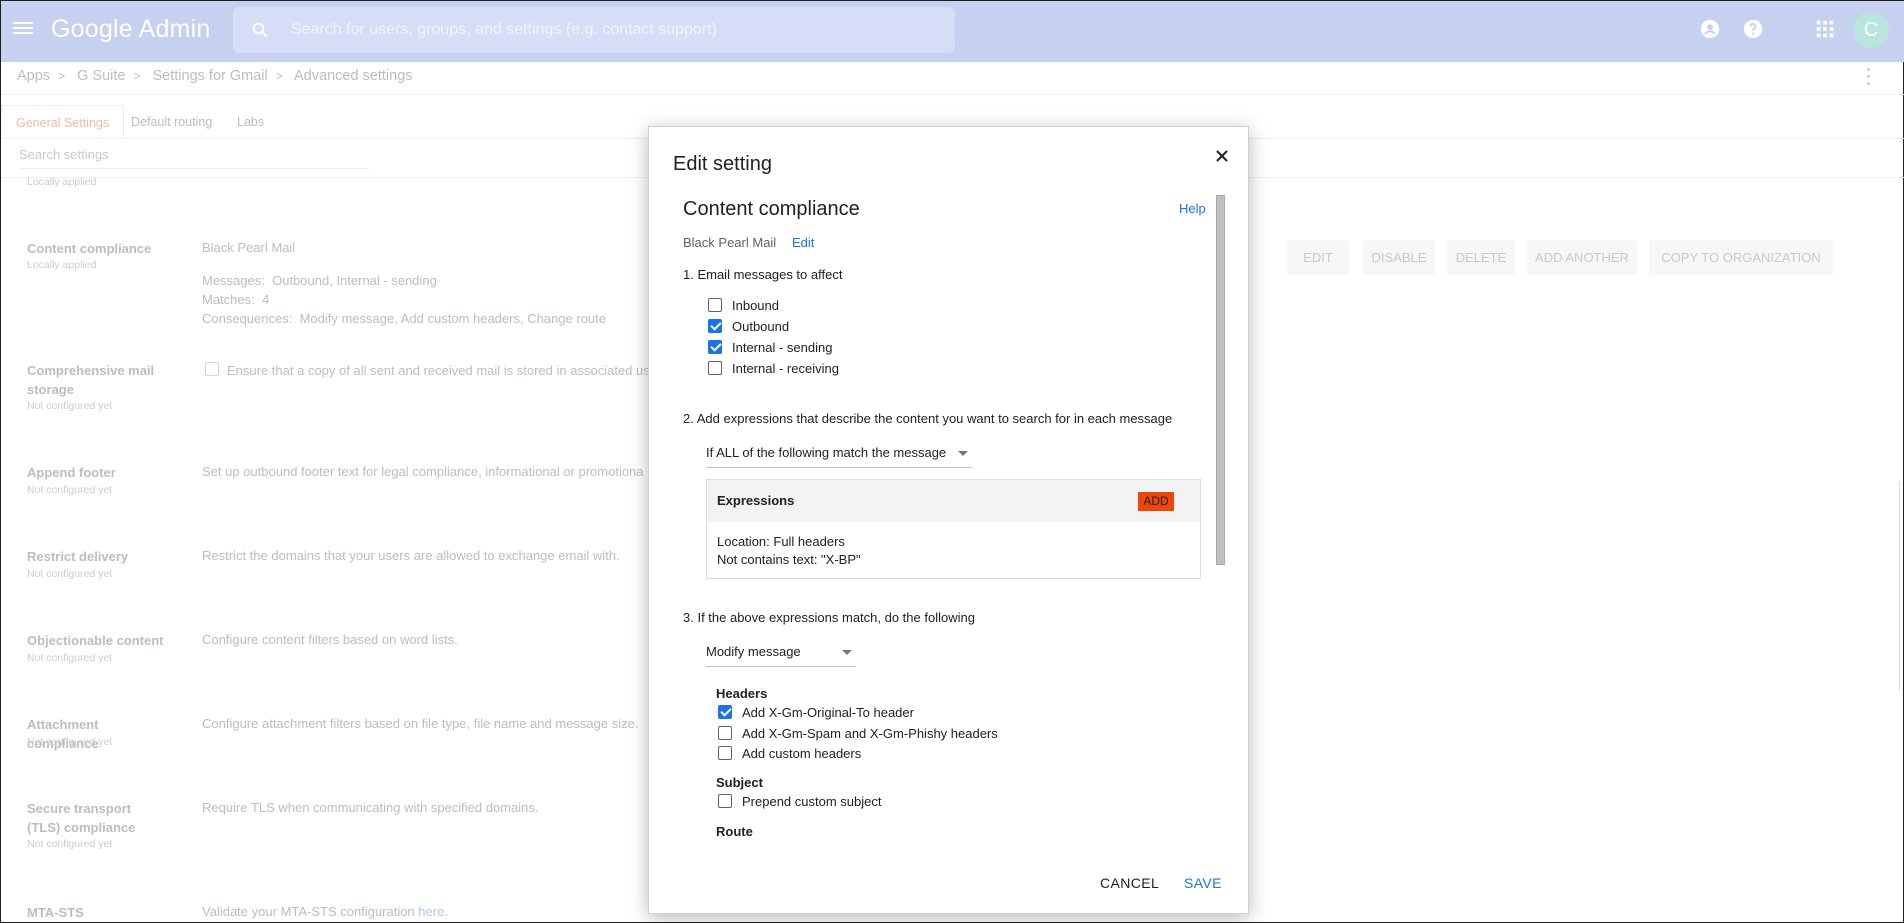 Image resolution: width=1904 pixels, height=923 pixels. What do you see at coordinates (212, 369) in the screenshot?
I see `mail-storage-checkbox` at bounding box center [212, 369].